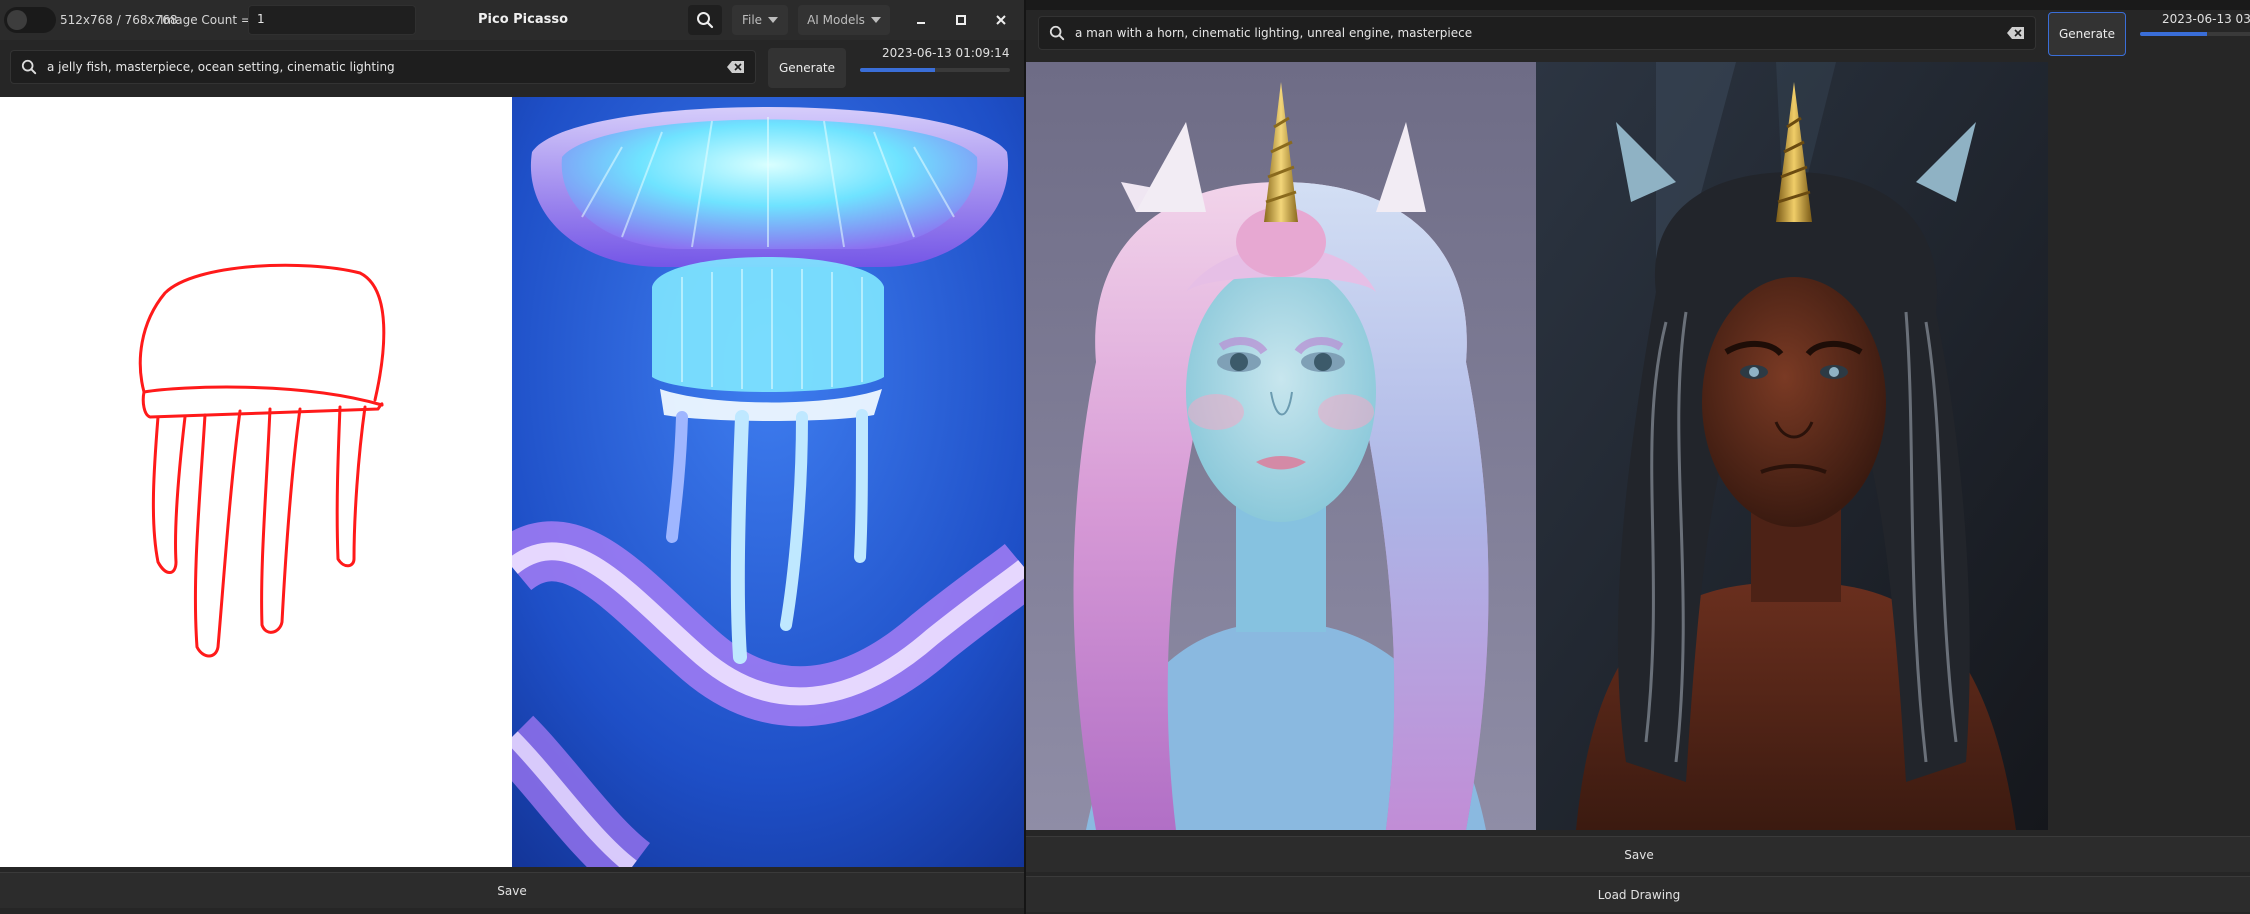  I want to click on maximize-button, so click(961, 20).